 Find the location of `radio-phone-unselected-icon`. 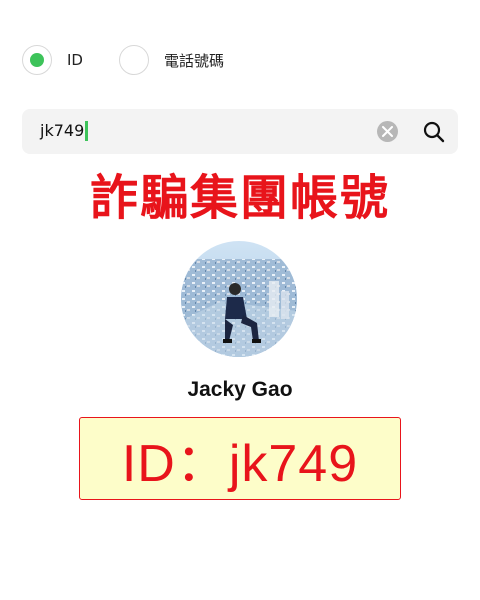

radio-phone-unselected-icon is located at coordinates (133, 60).